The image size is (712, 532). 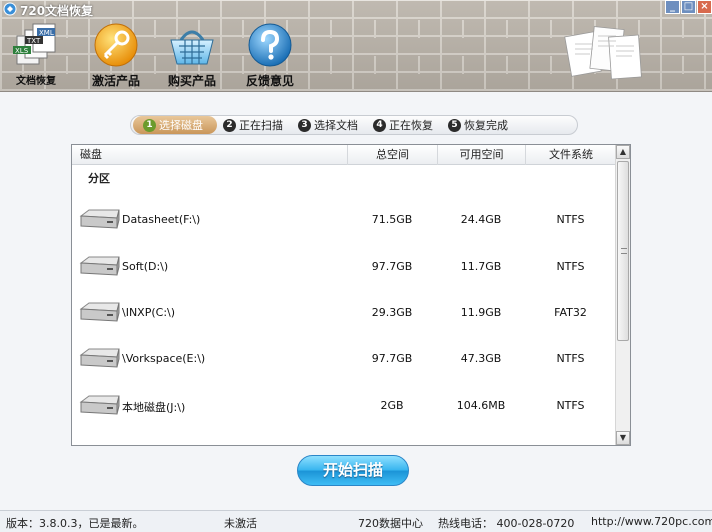 I want to click on toolbar-activate-product: 激活产品, so click(x=116, y=55).